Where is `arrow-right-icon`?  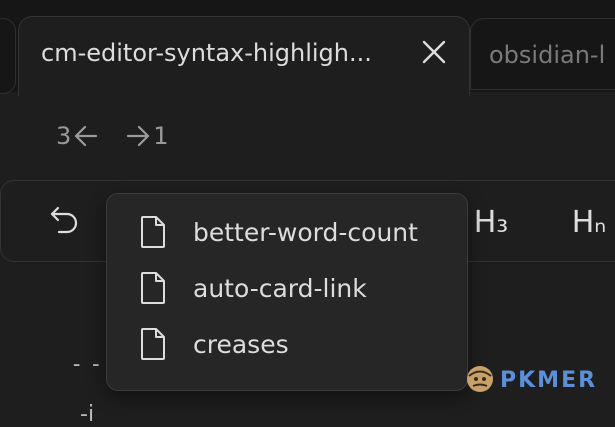
arrow-right-icon is located at coordinates (138, 136).